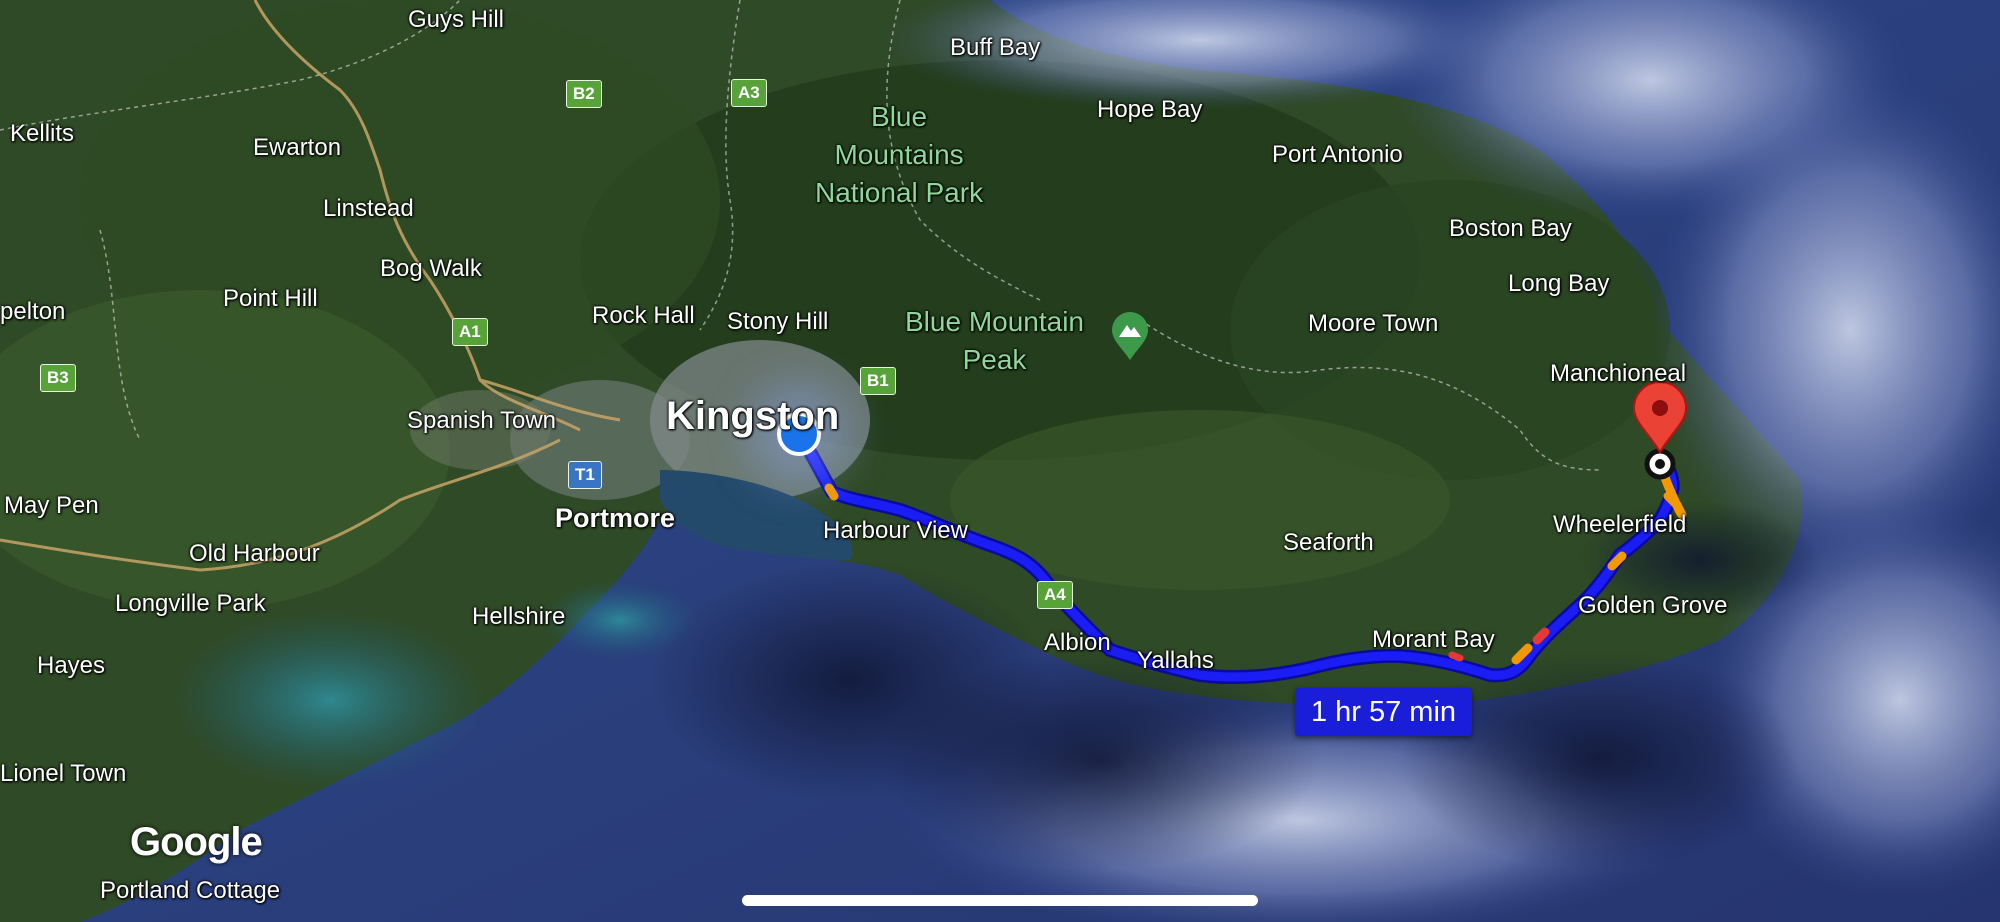 This screenshot has width=2000, height=922. Describe the element at coordinates (585, 475) in the screenshot. I see `road-shield-t1: T1` at that location.